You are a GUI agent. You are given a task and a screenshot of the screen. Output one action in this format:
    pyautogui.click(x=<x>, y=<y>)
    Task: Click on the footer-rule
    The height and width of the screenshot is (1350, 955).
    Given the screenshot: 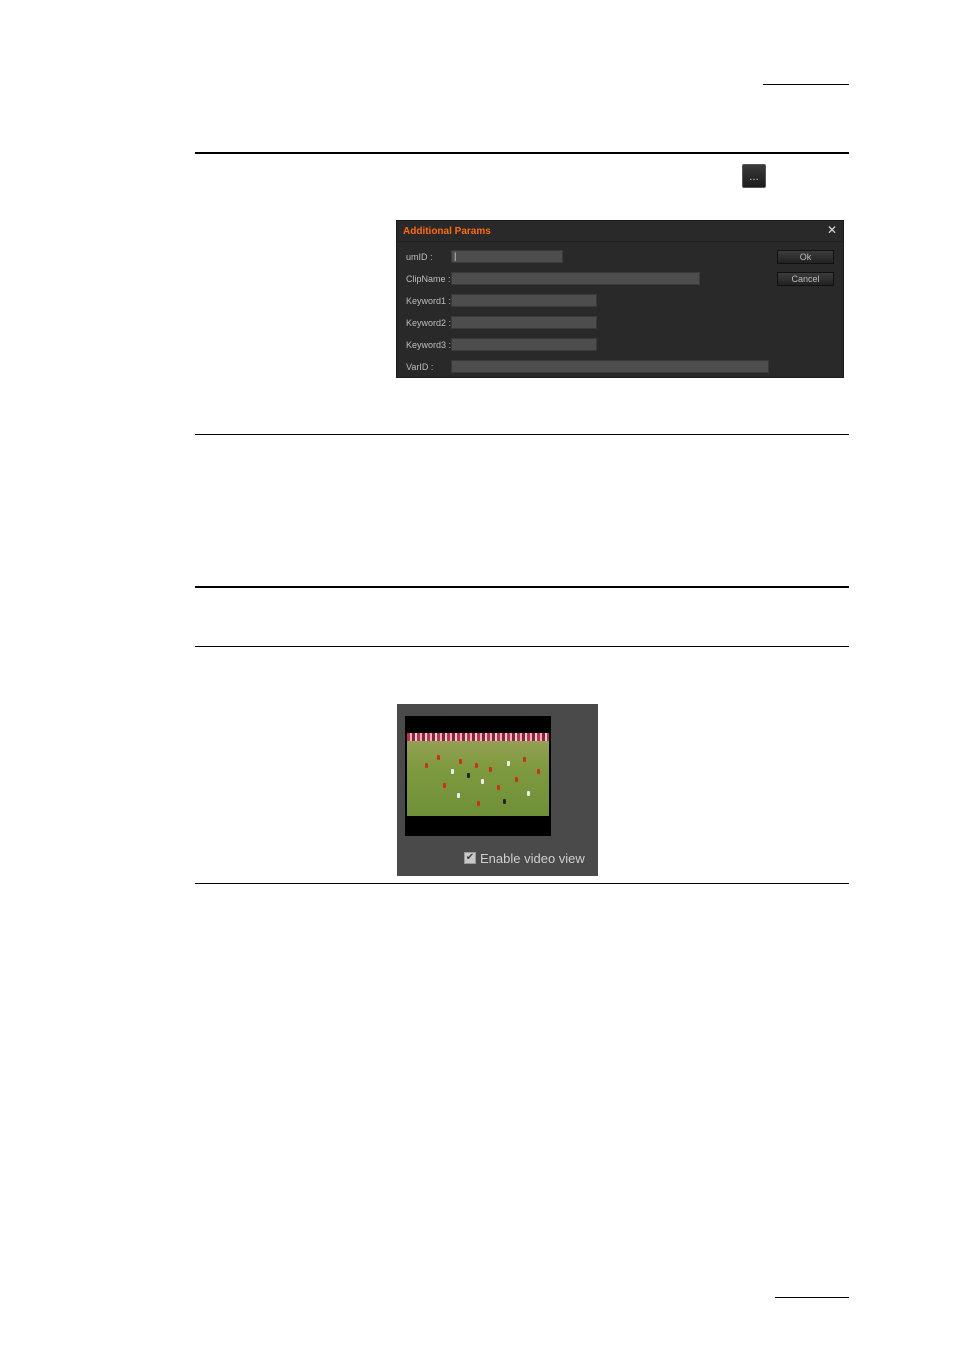 What is the action you would take?
    pyautogui.click(x=812, y=1297)
    